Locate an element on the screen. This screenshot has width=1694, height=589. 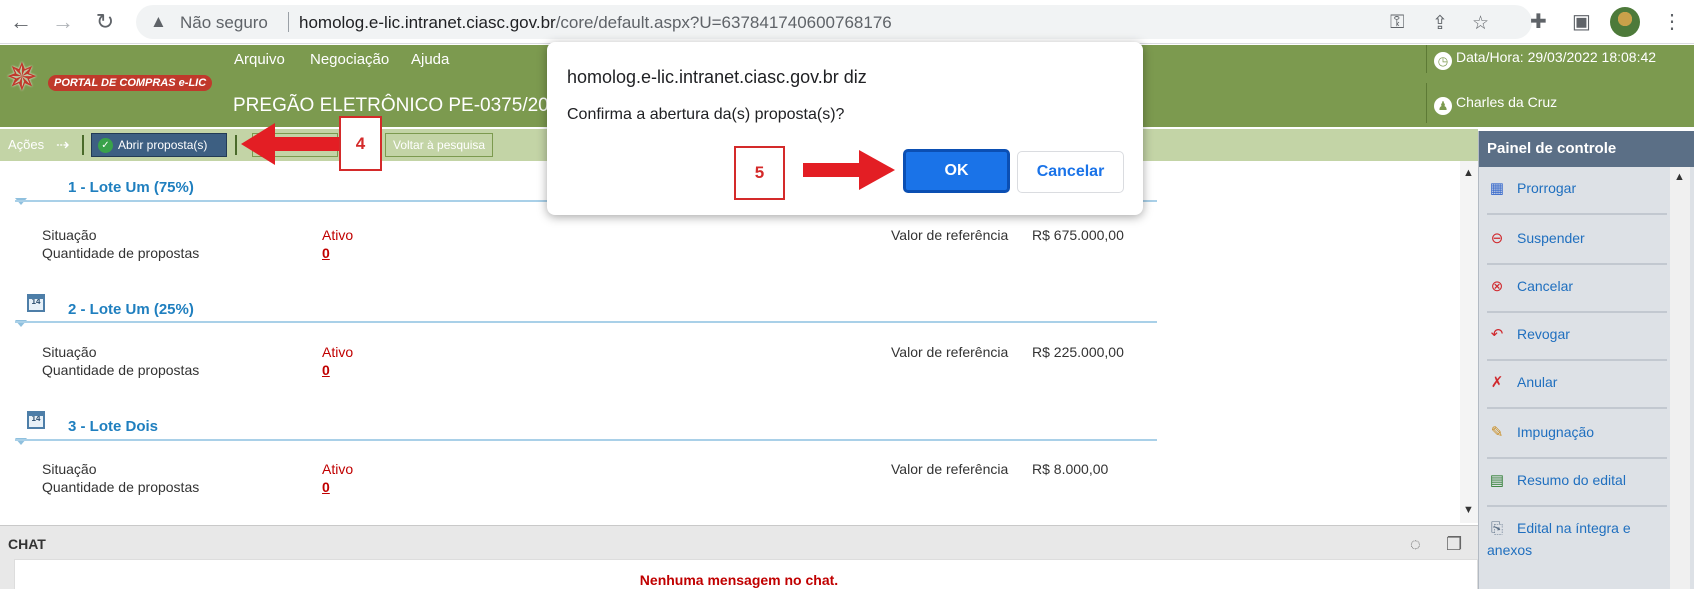
star-icon: ☆ is located at coordinates (1480, 23).